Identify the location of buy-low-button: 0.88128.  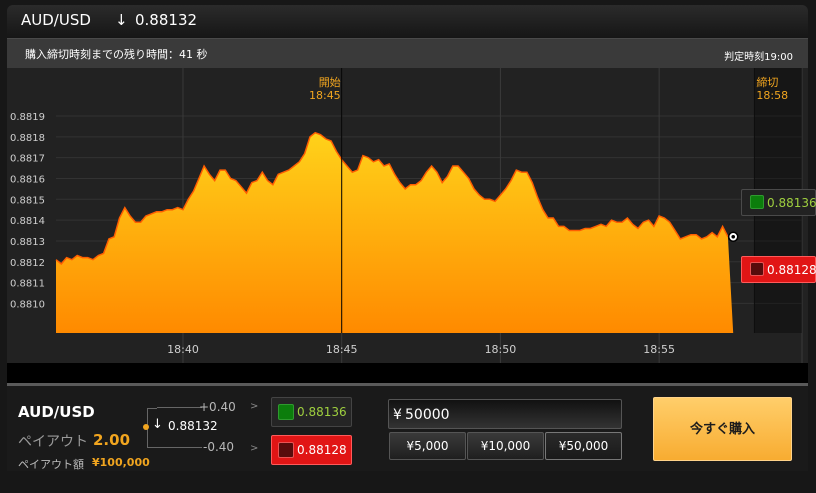
(311, 450).